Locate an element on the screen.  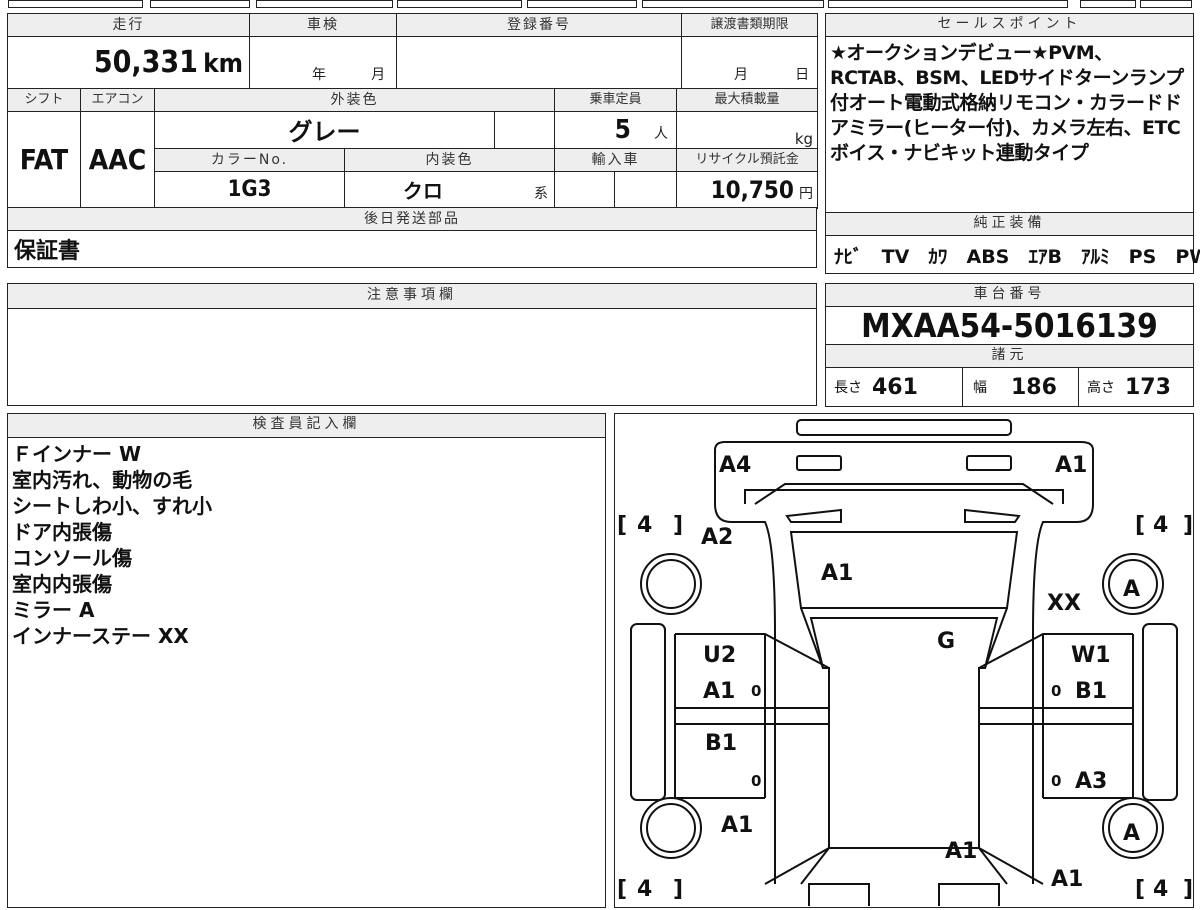
equipment-item-tv: TV is located at coordinates (895, 257).